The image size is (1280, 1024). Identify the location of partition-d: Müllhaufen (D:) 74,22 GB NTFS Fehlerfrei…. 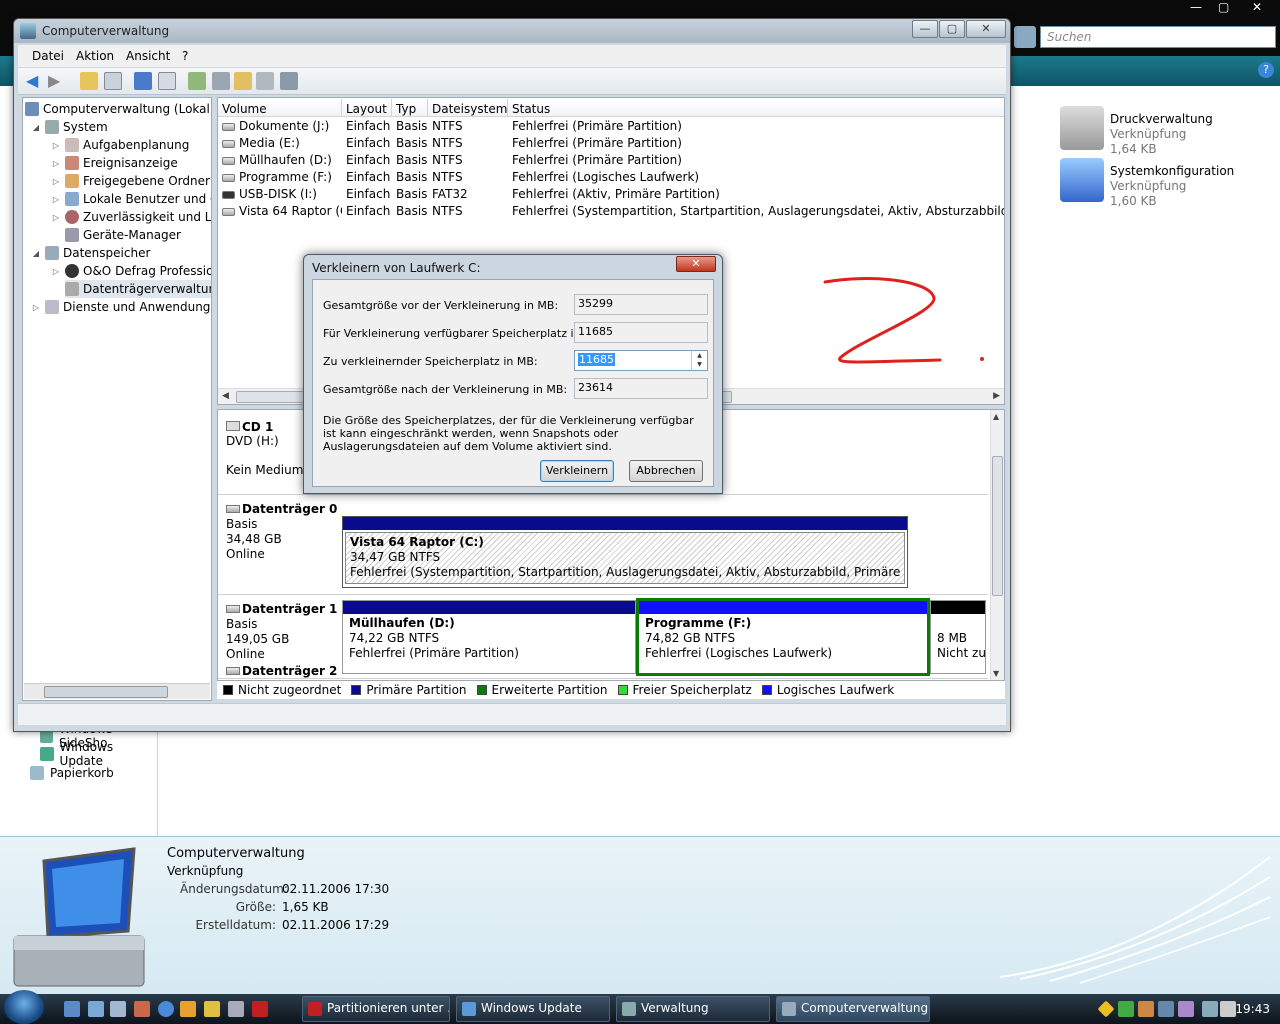
(489, 637).